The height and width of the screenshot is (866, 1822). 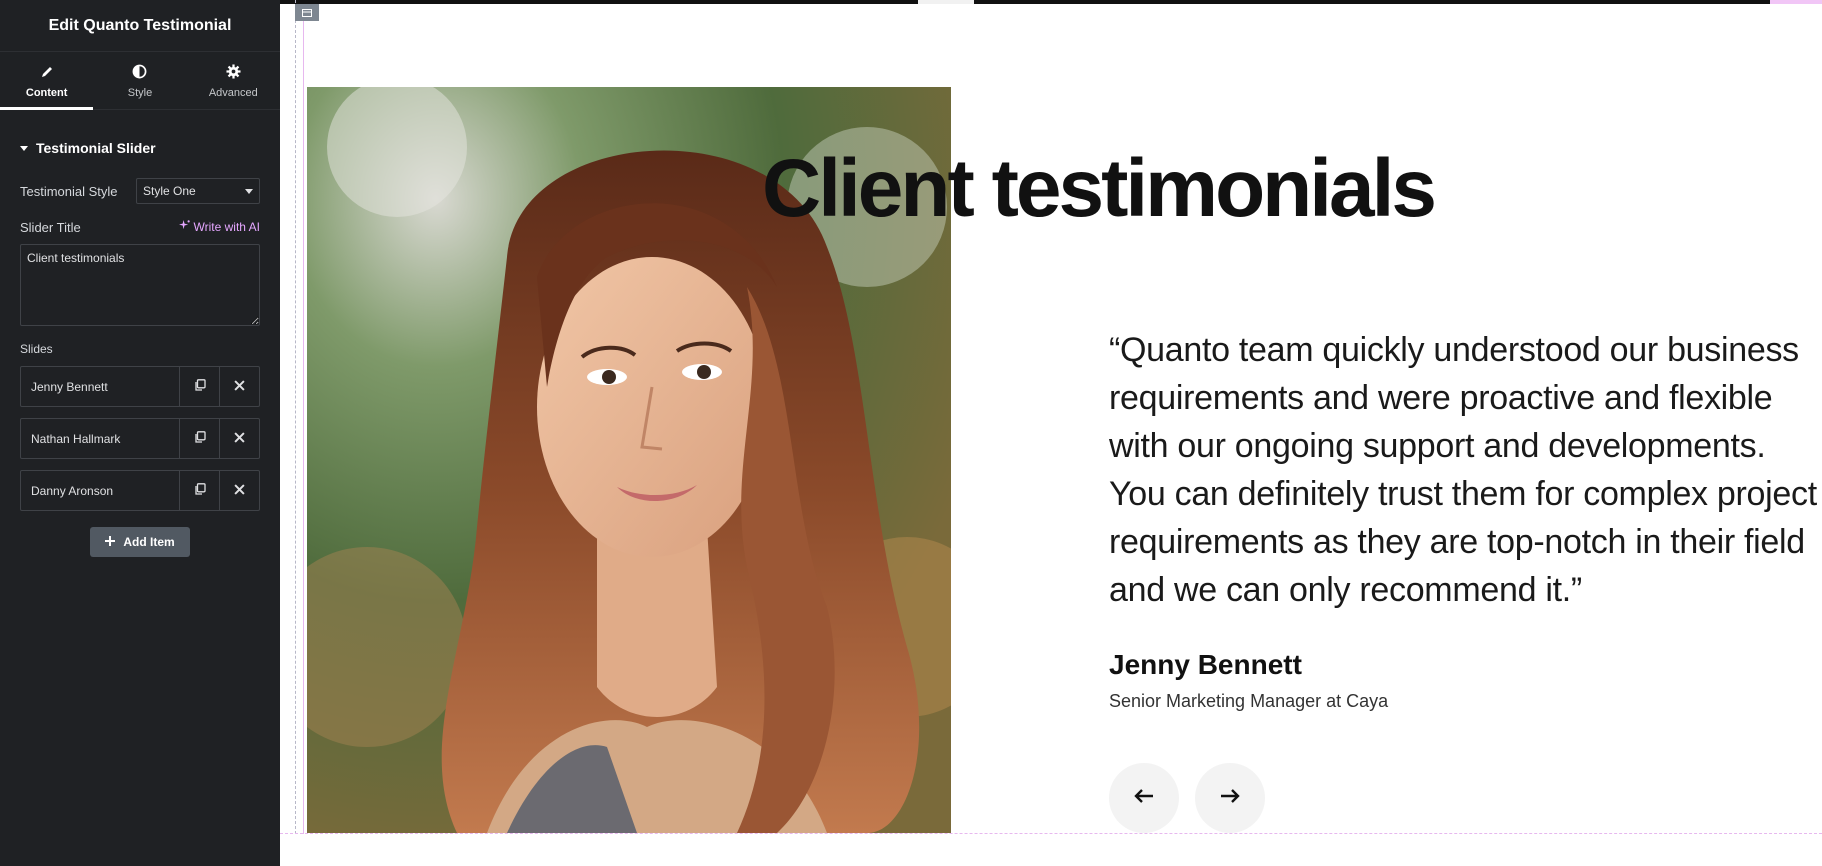 What do you see at coordinates (249, 191) in the screenshot?
I see `chevron-down-icon` at bounding box center [249, 191].